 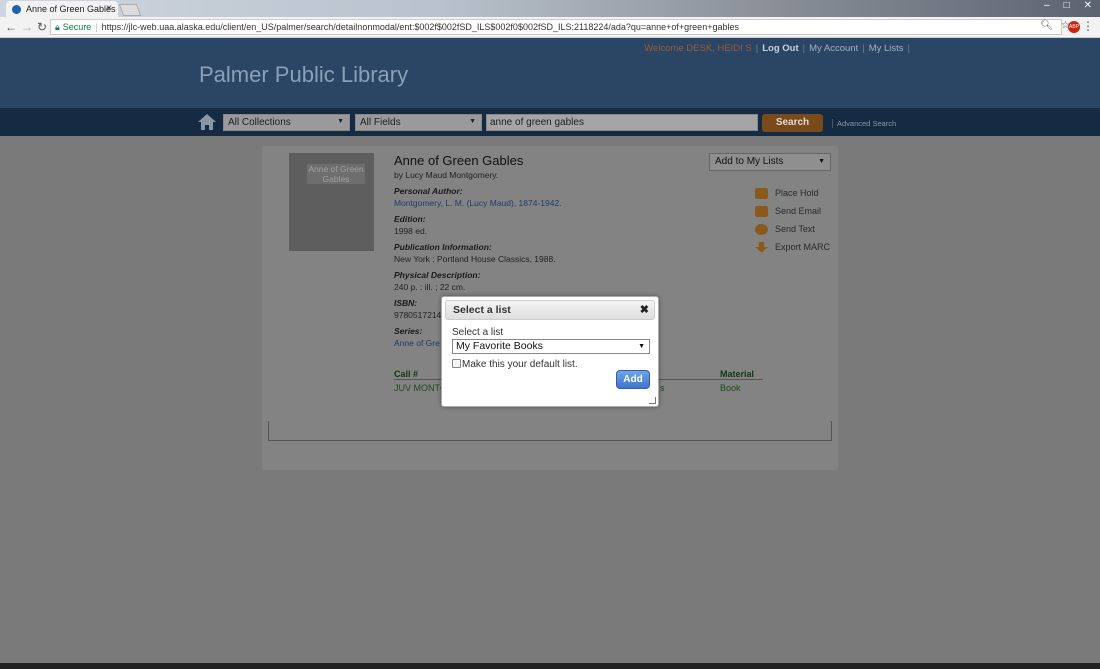 I want to click on envelope-icon, so click(x=761, y=211).